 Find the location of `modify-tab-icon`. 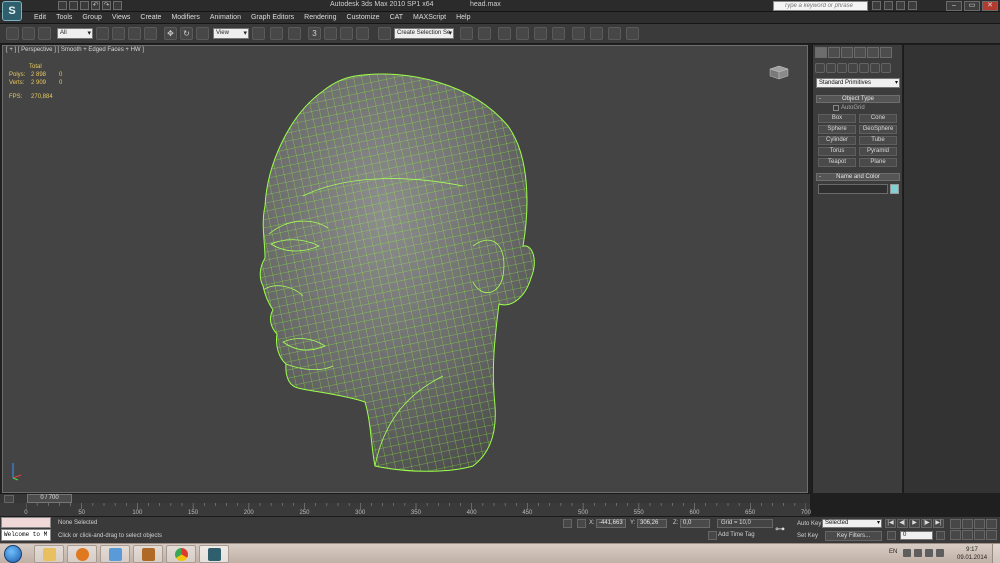

modify-tab-icon is located at coordinates (834, 52).